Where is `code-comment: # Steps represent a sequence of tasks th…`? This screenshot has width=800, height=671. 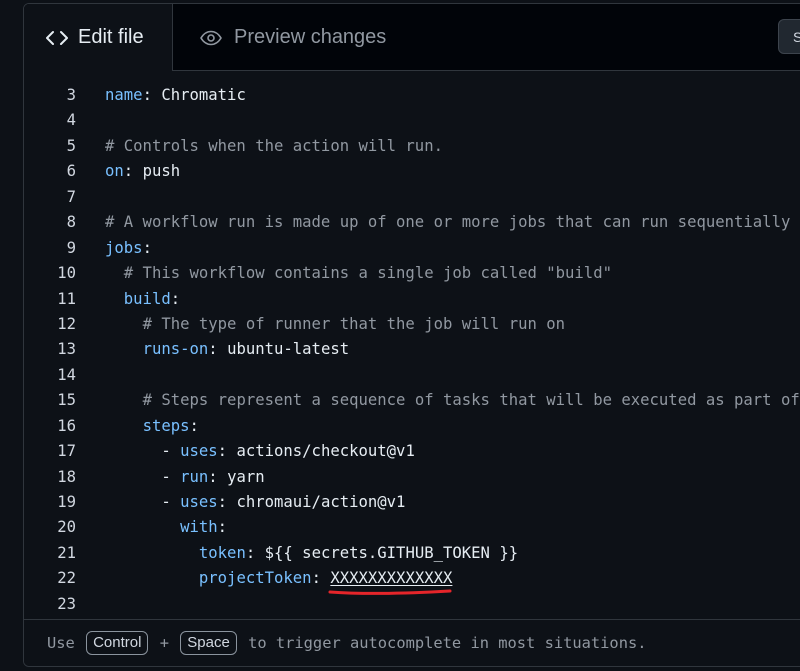 code-comment: # Steps represent a sequence of tasks th… is located at coordinates (471, 400).